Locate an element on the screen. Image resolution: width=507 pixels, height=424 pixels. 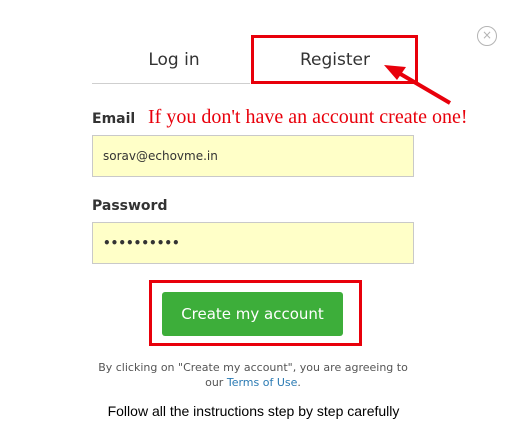
create-account-button: Create my account is located at coordinates (252, 314).